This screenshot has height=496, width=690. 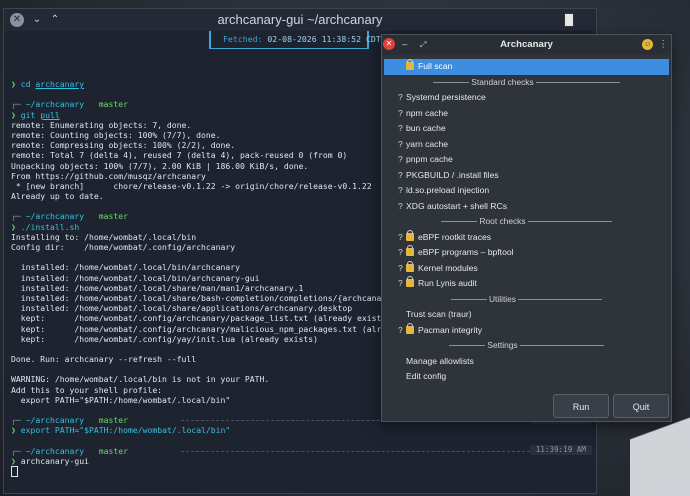 What do you see at coordinates (55, 20) in the screenshot?
I see `terminal-maximize-icon: ⌃` at bounding box center [55, 20].